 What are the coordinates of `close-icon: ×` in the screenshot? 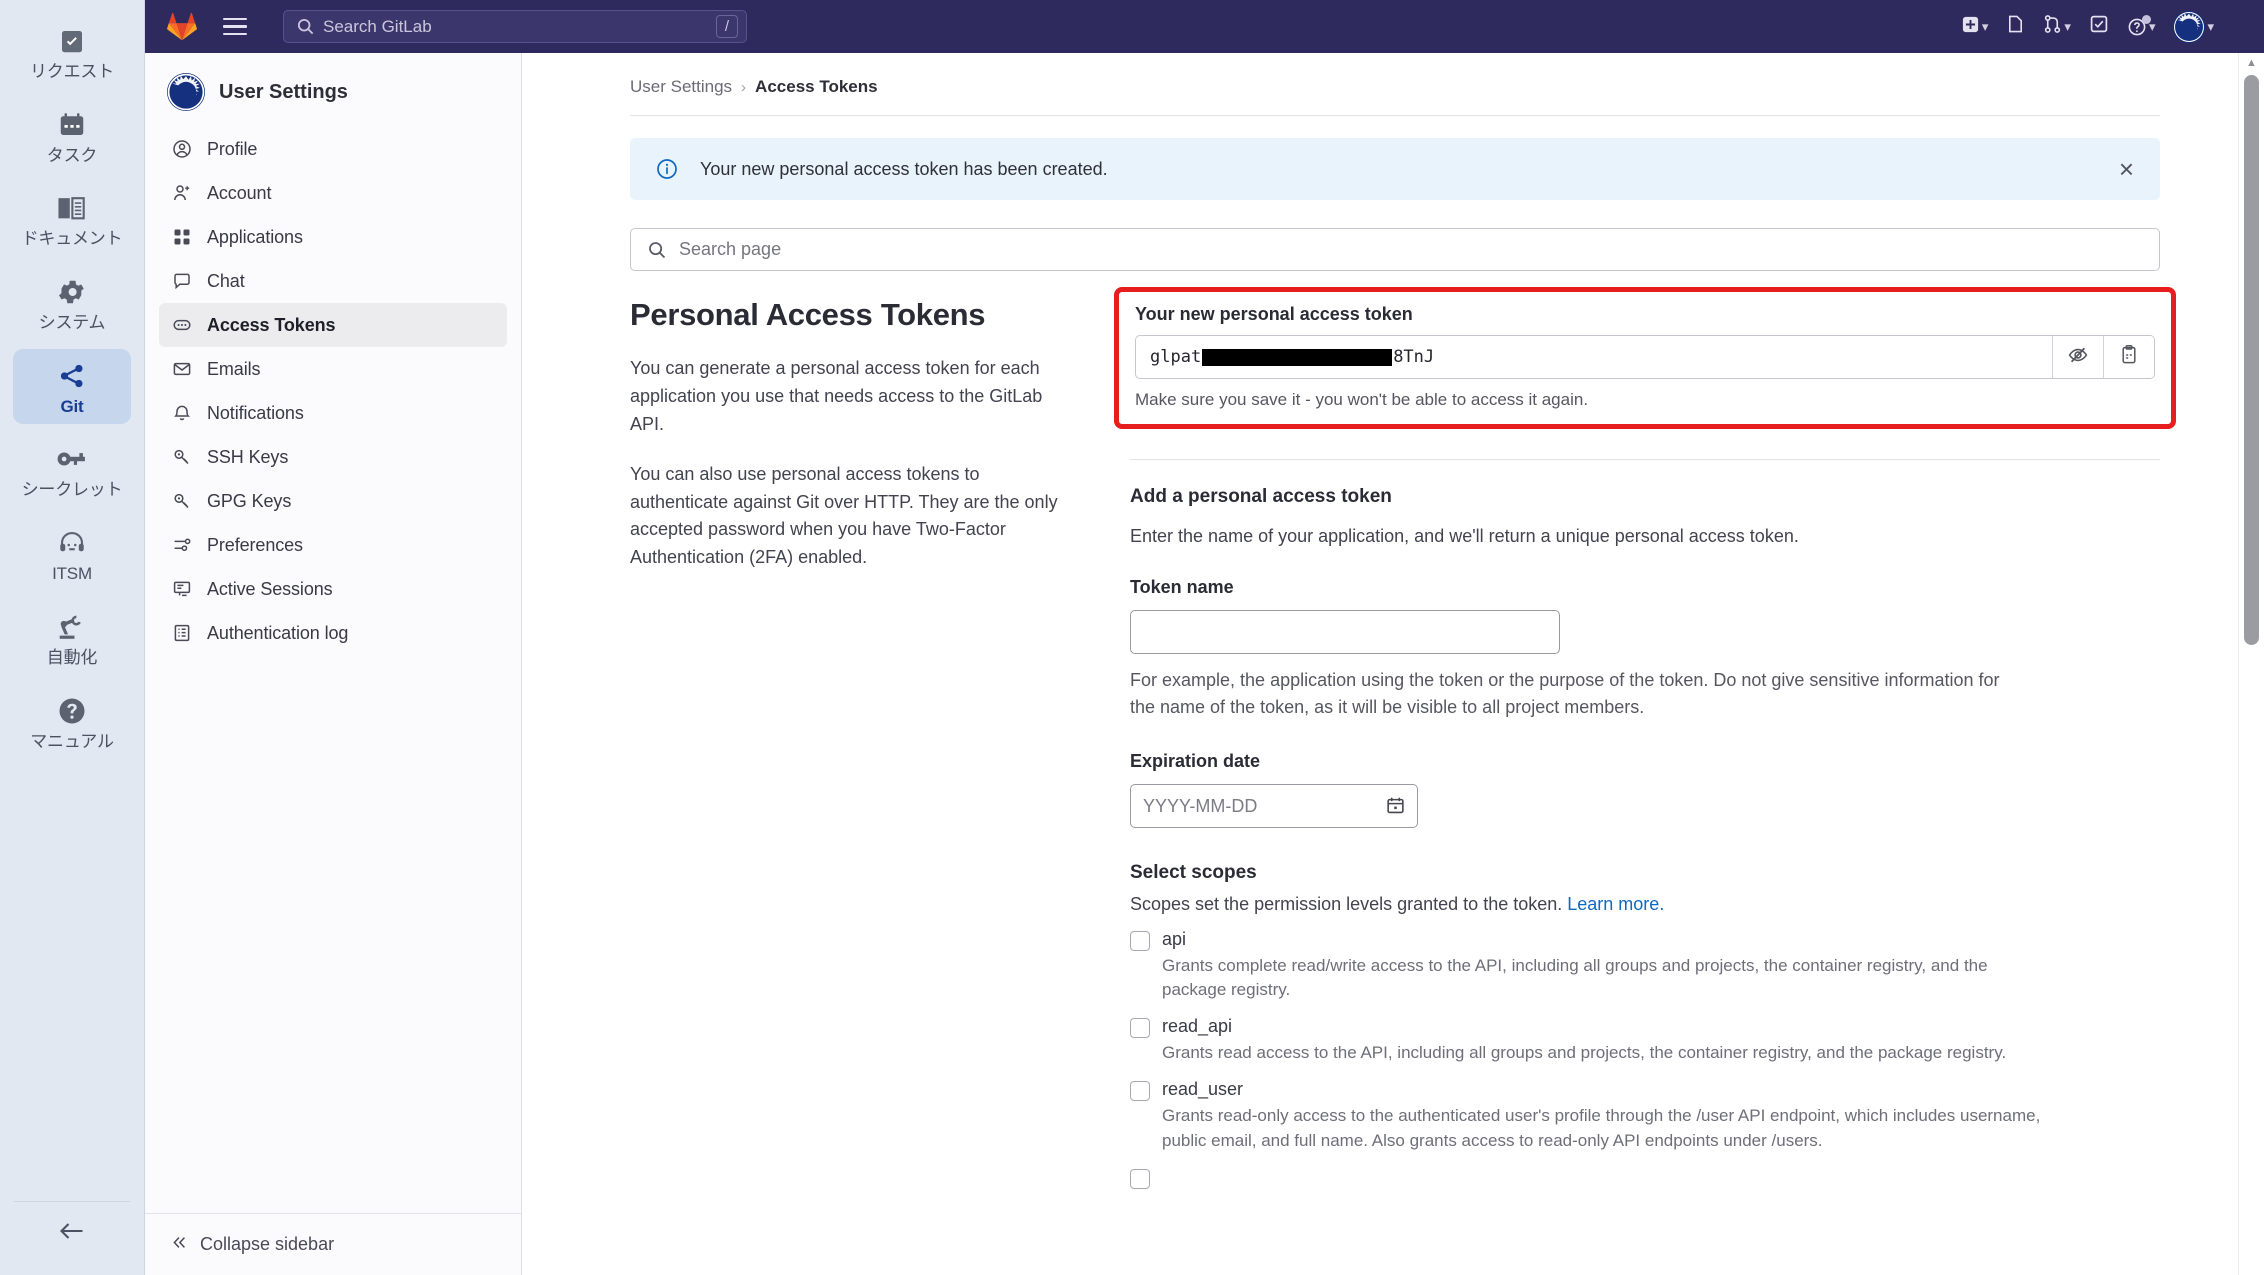 It's located at (2126, 169).